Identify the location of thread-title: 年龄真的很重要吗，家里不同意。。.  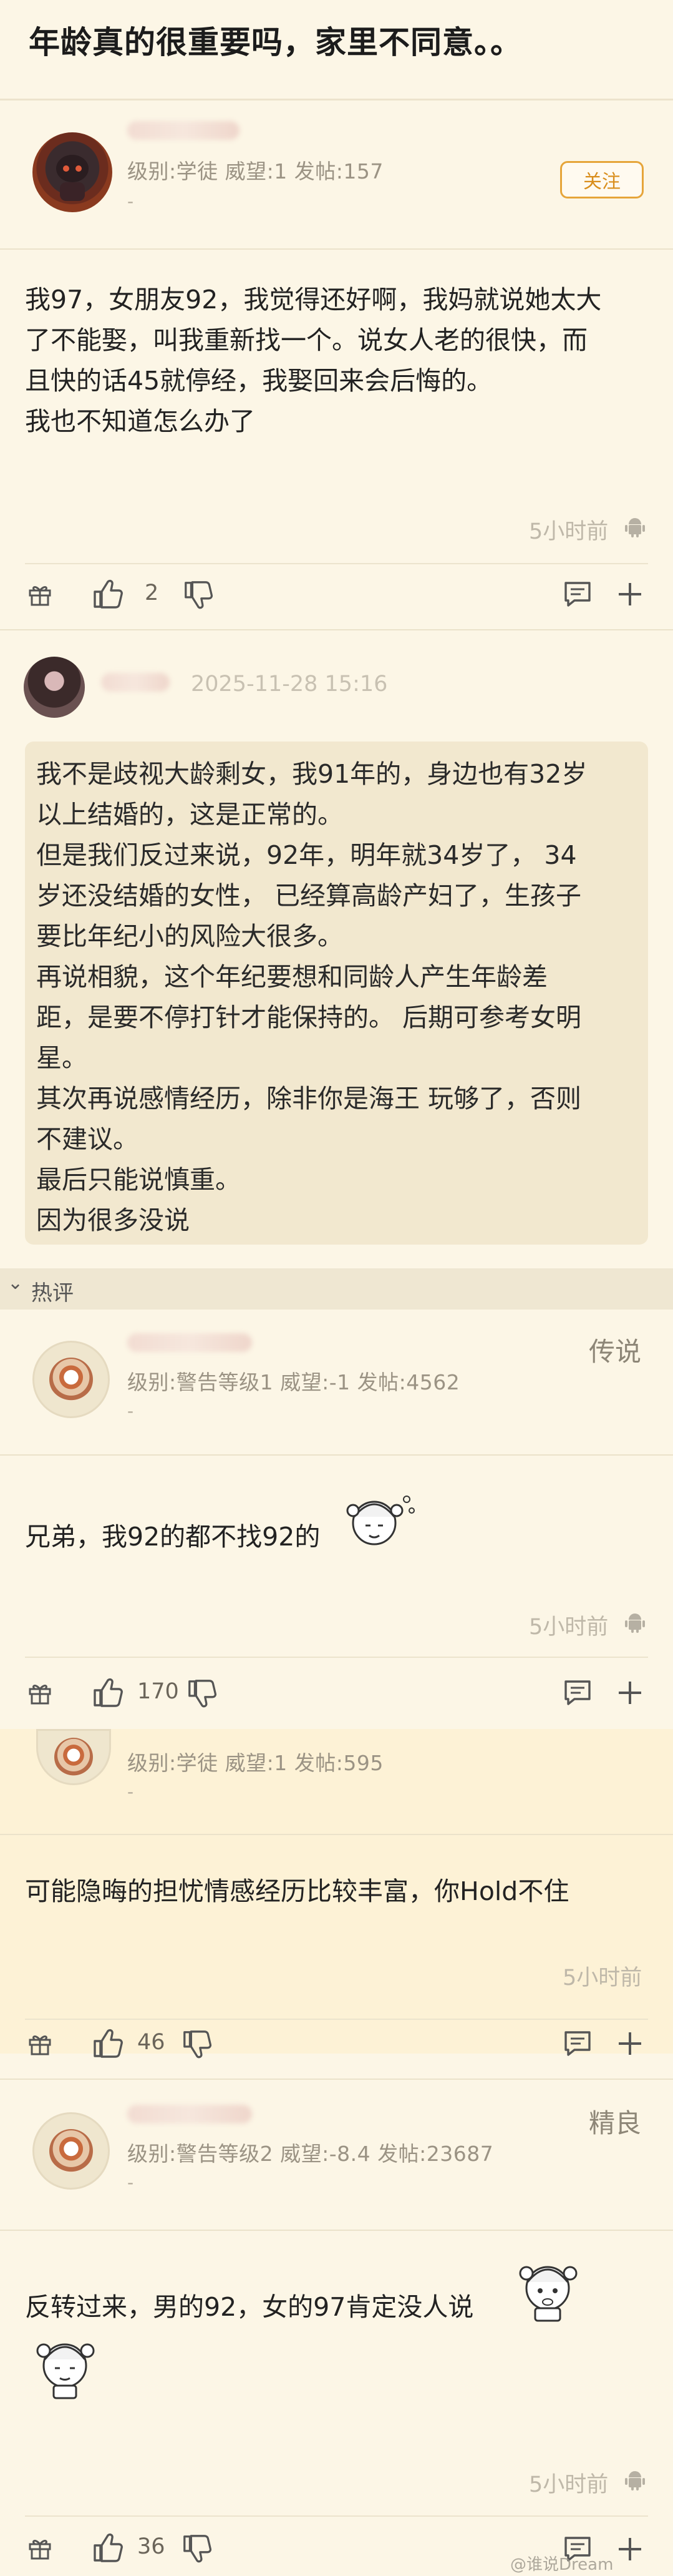
(275, 42).